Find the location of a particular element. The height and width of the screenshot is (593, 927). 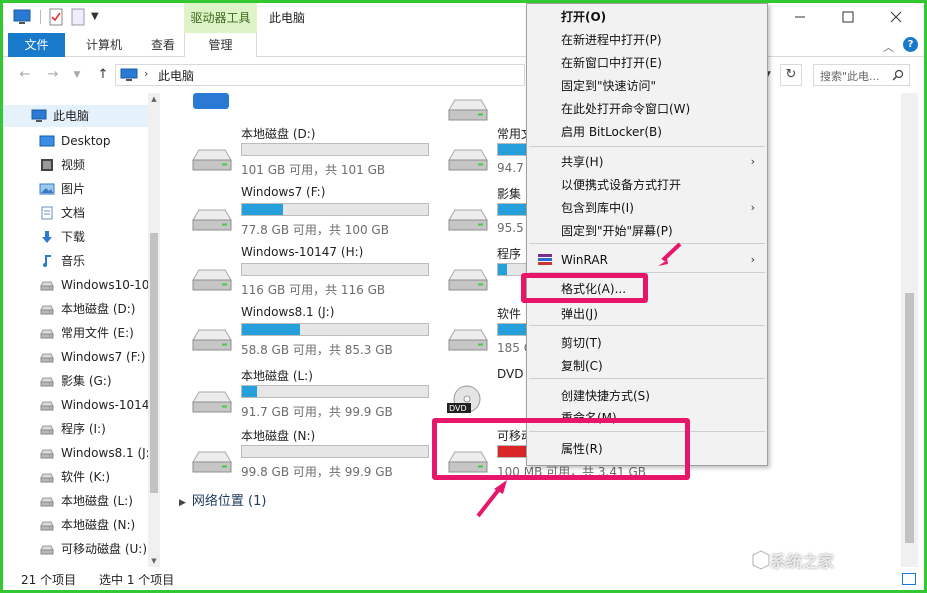

refresh-icon: ↻ is located at coordinates (791, 75).